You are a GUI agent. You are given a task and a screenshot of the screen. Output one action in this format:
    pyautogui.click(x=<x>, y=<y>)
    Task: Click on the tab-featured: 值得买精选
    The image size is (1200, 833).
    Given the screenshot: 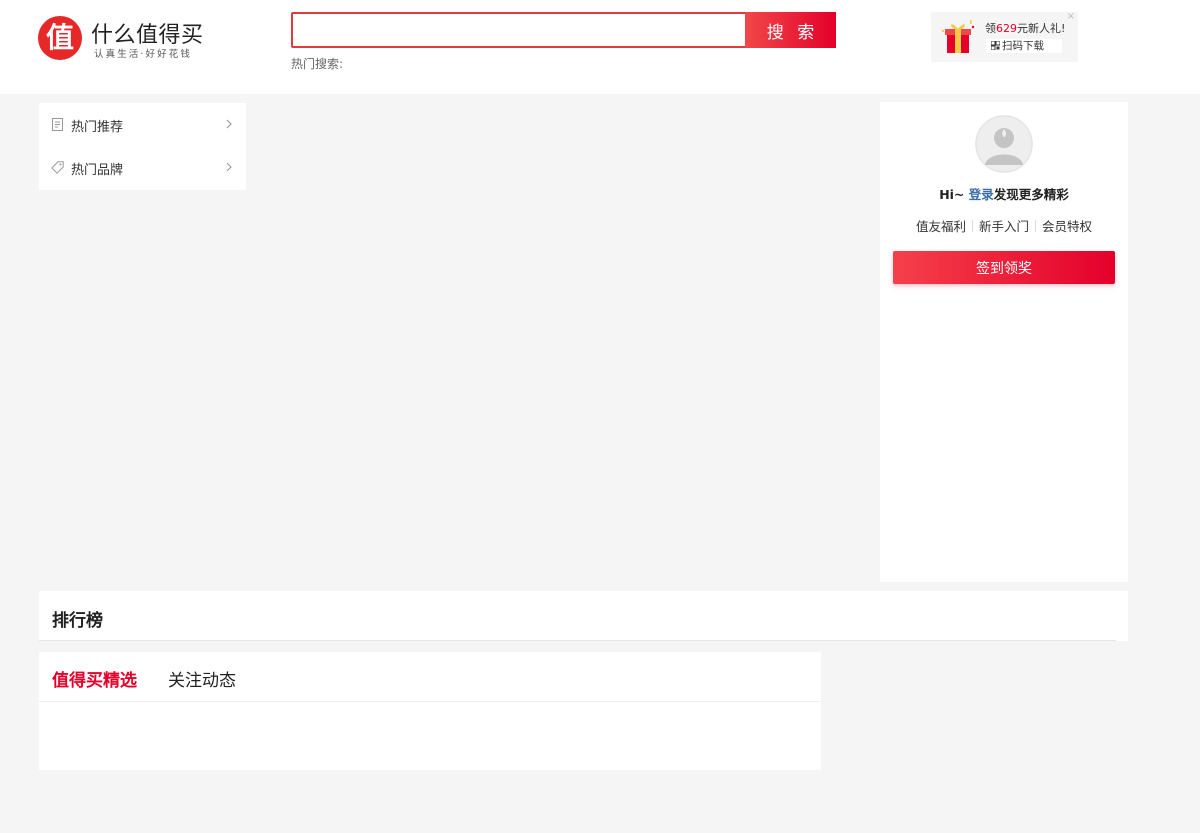 What is the action you would take?
    pyautogui.click(x=94, y=678)
    